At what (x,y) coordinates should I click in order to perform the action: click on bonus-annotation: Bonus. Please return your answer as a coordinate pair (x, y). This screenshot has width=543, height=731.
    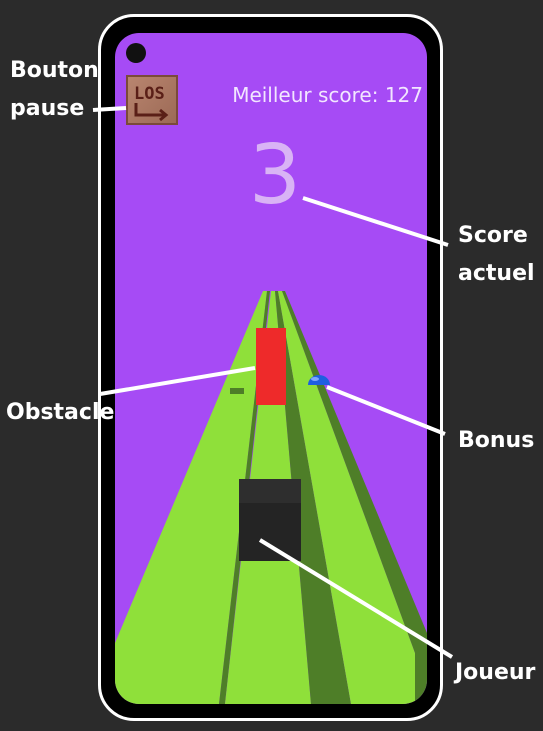
    Looking at the image, I should click on (496, 440).